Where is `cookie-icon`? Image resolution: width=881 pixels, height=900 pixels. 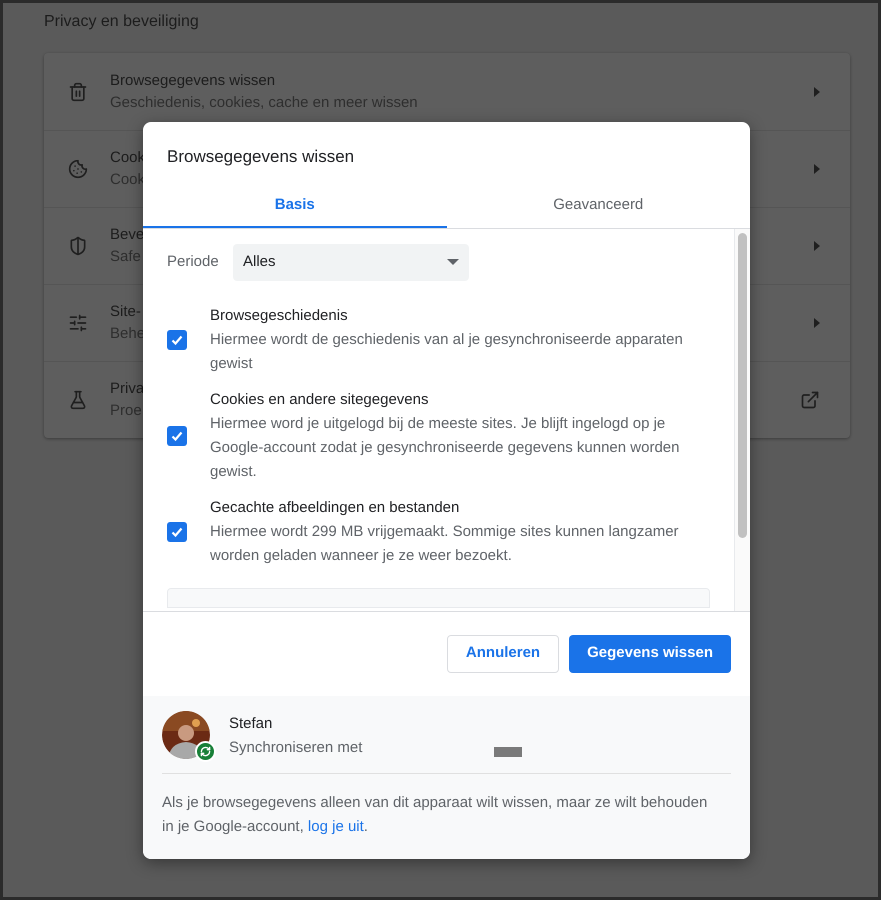 cookie-icon is located at coordinates (78, 169).